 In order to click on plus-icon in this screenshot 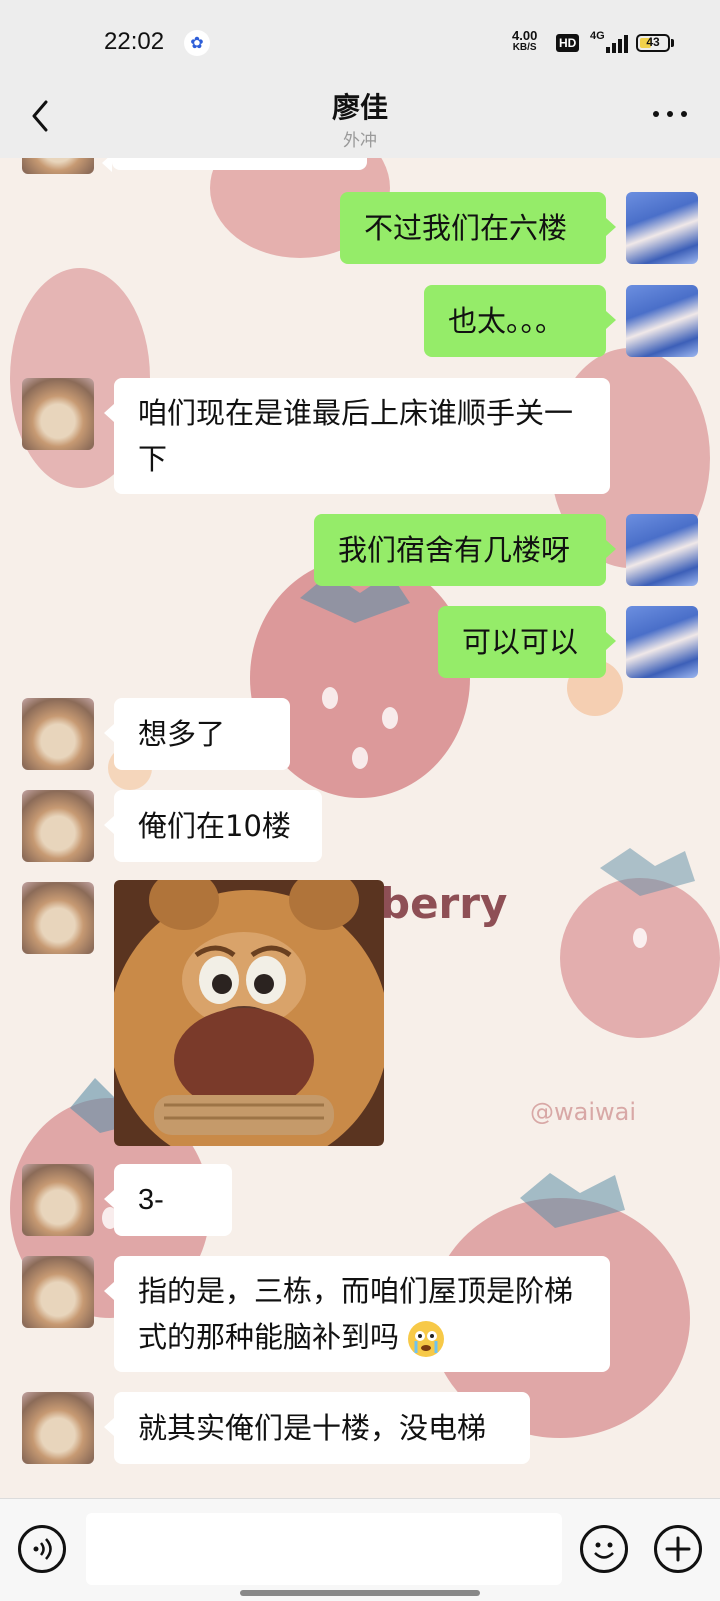, I will do `click(678, 1549)`.